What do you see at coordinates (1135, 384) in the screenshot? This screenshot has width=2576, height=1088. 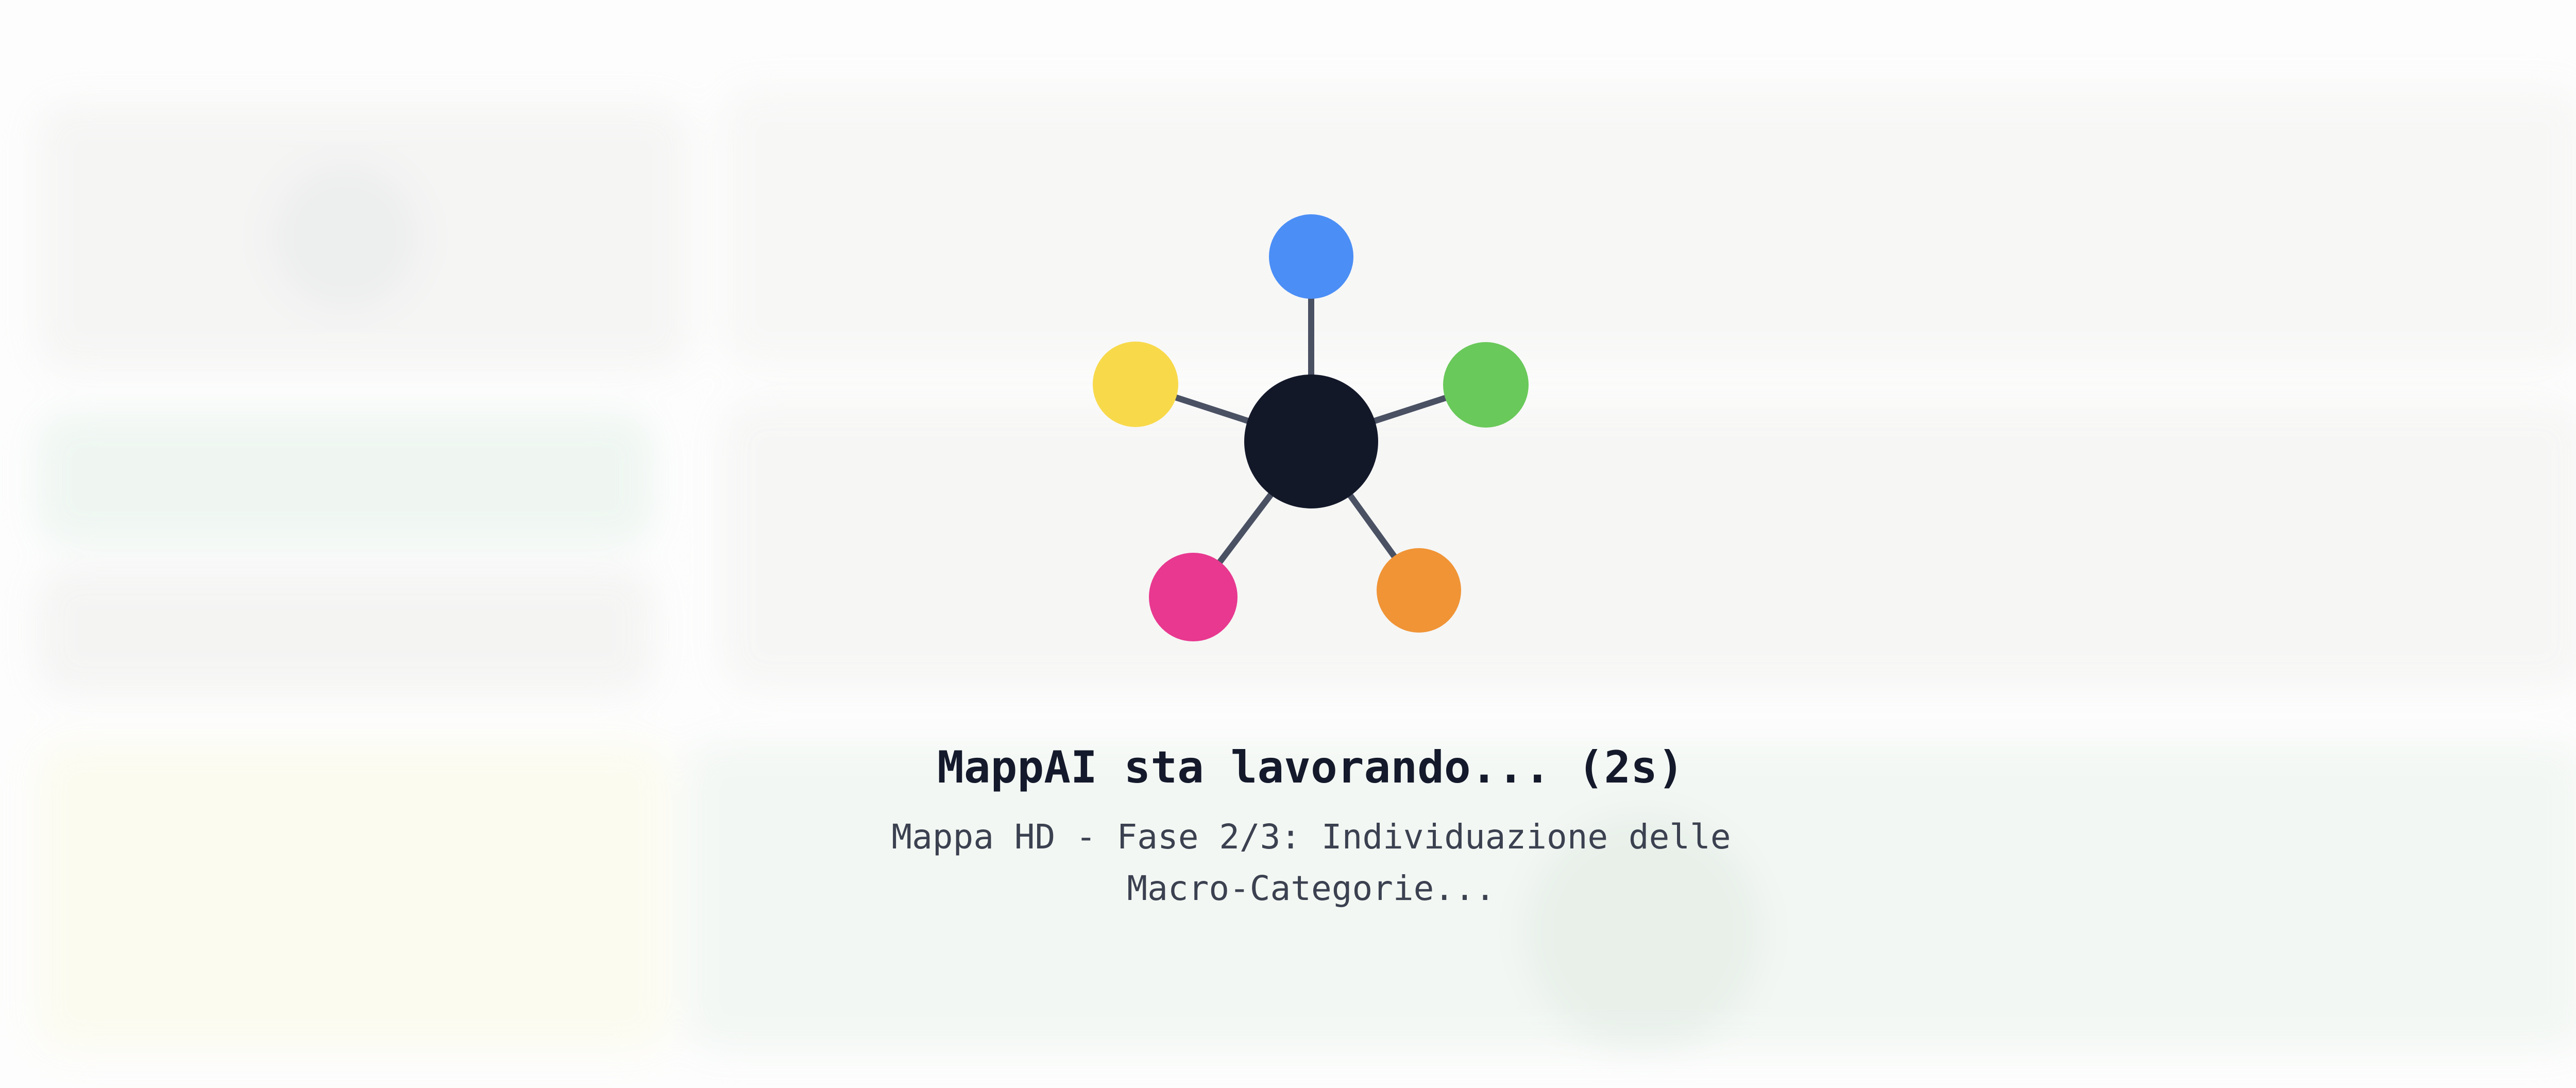 I see `yellow-node` at bounding box center [1135, 384].